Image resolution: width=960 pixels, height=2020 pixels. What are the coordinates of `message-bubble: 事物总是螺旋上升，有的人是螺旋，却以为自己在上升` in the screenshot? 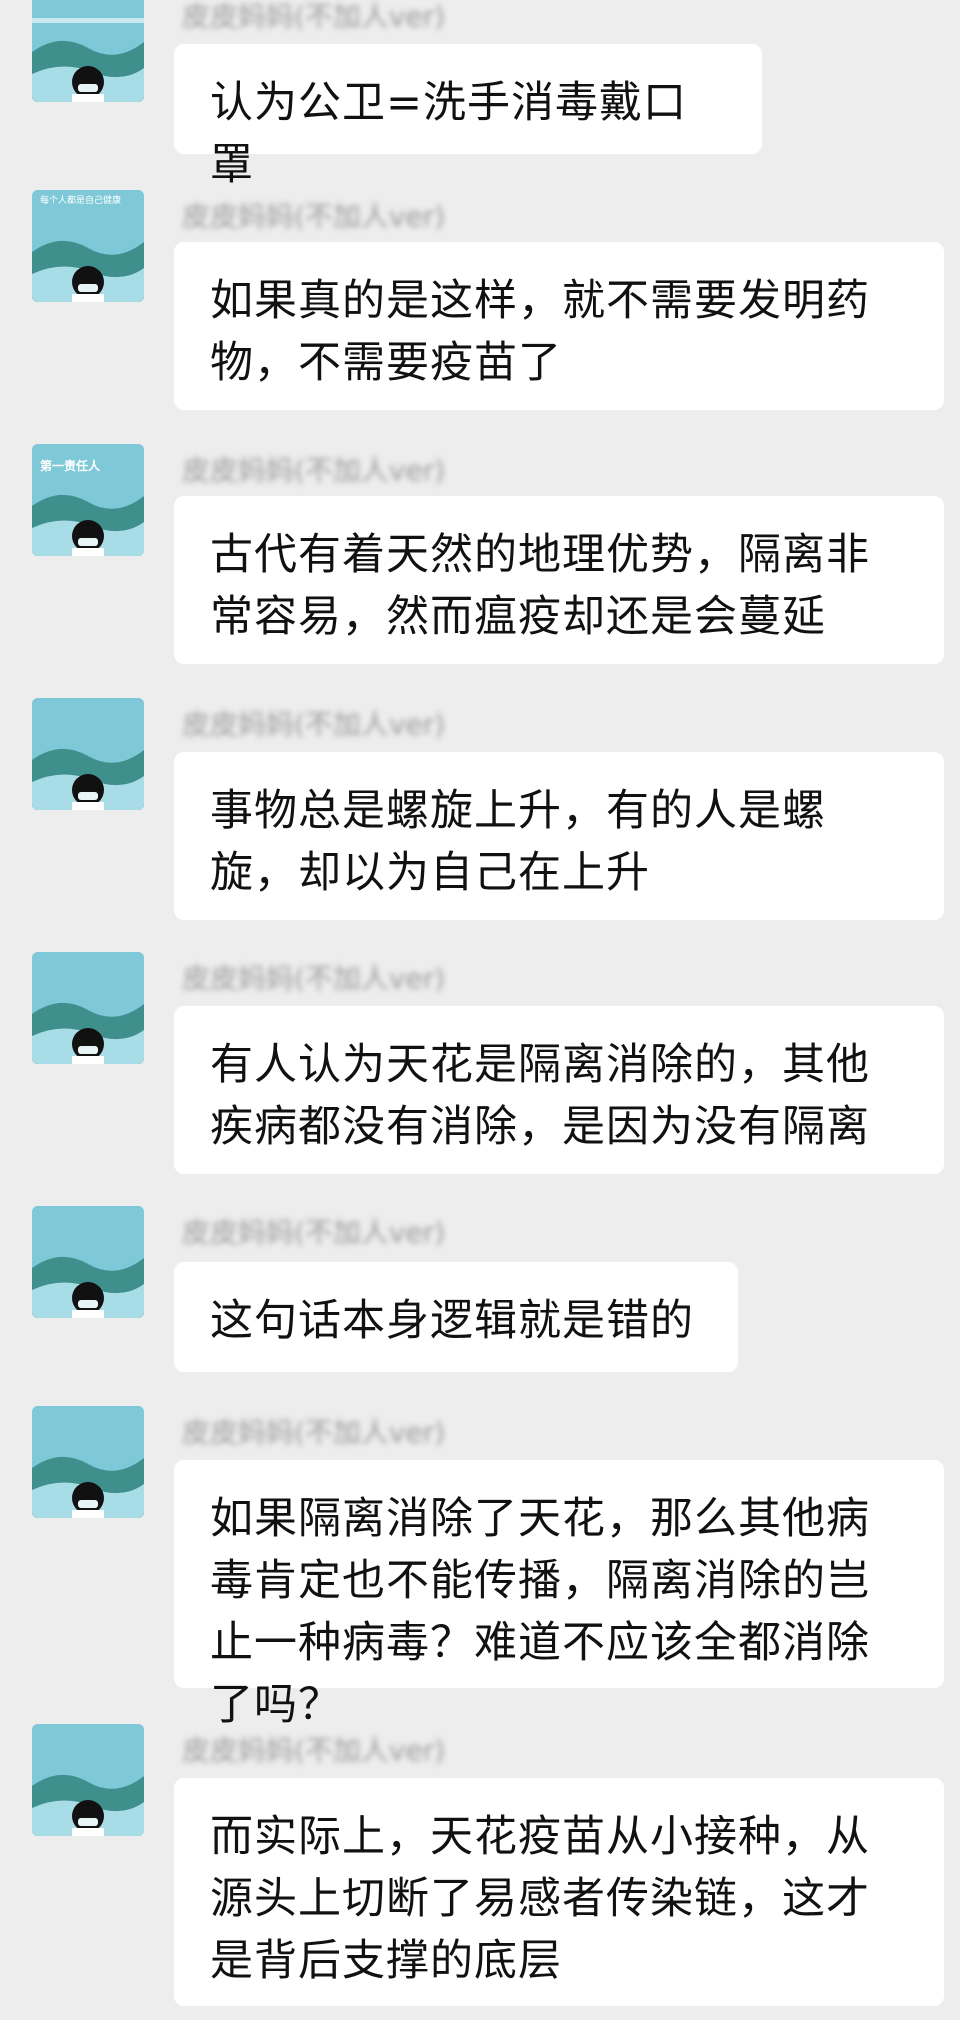 It's located at (559, 836).